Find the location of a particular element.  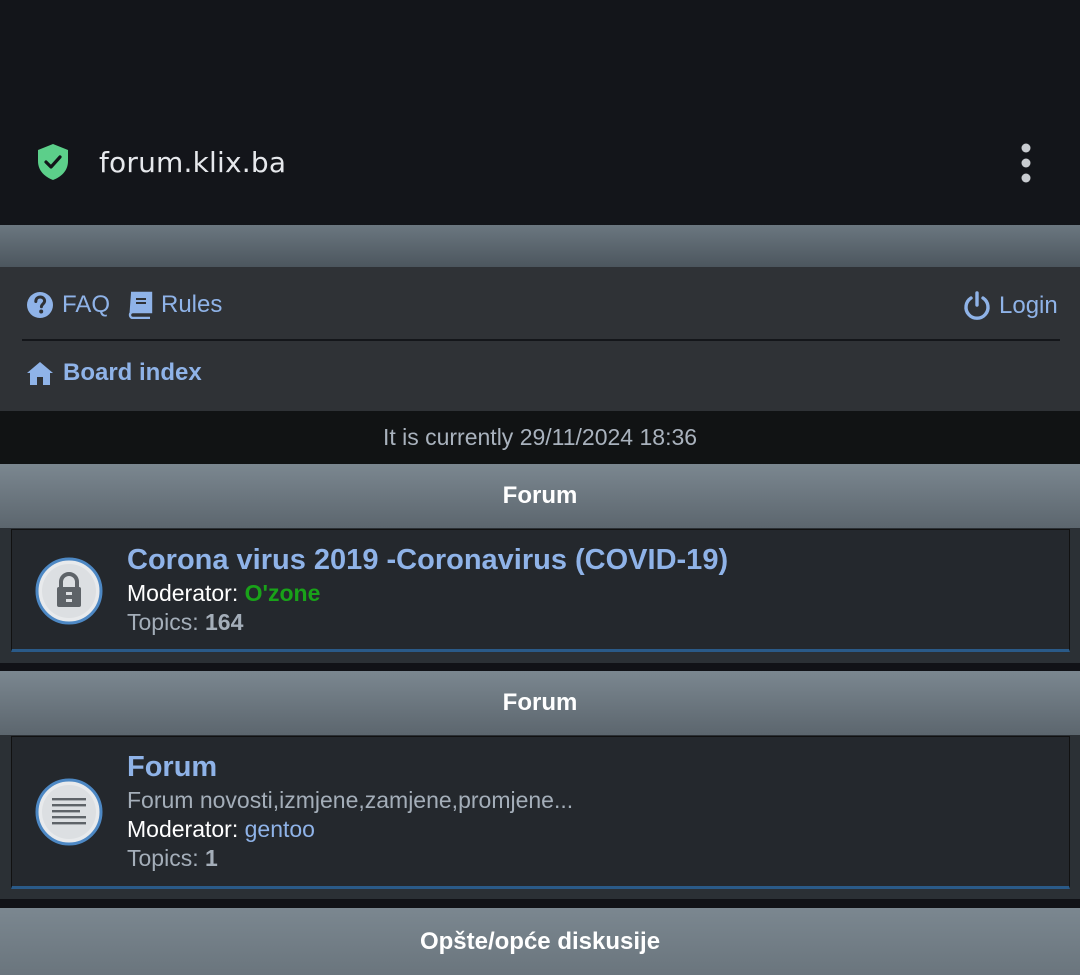

forum-moderator: Moderator: O'zone is located at coordinates (223, 593).